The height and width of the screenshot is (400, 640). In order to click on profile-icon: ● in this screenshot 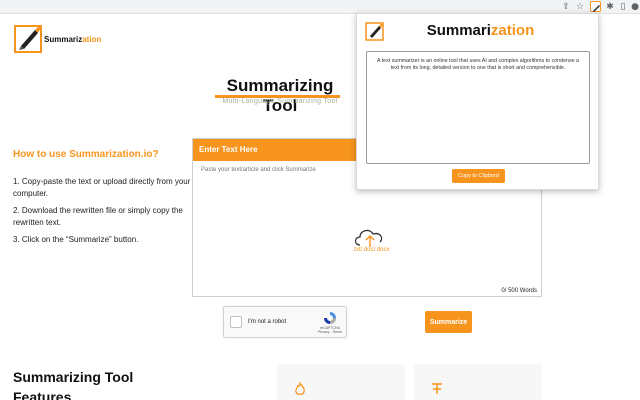, I will do `click(634, 7)`.